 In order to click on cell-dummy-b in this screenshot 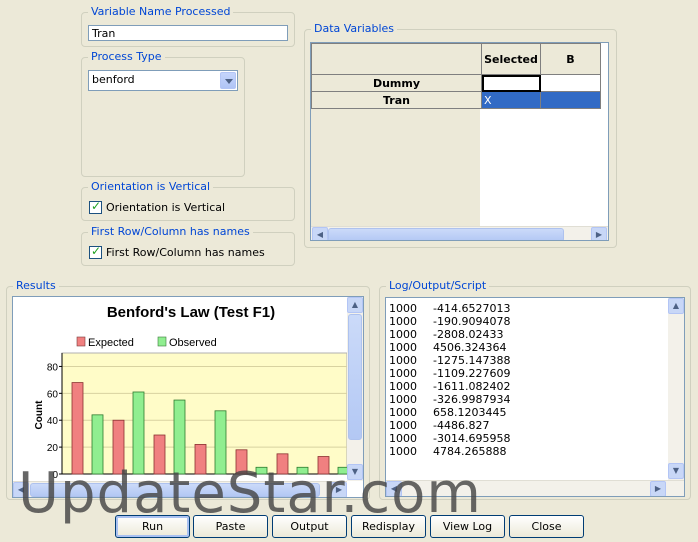, I will do `click(570, 83)`.